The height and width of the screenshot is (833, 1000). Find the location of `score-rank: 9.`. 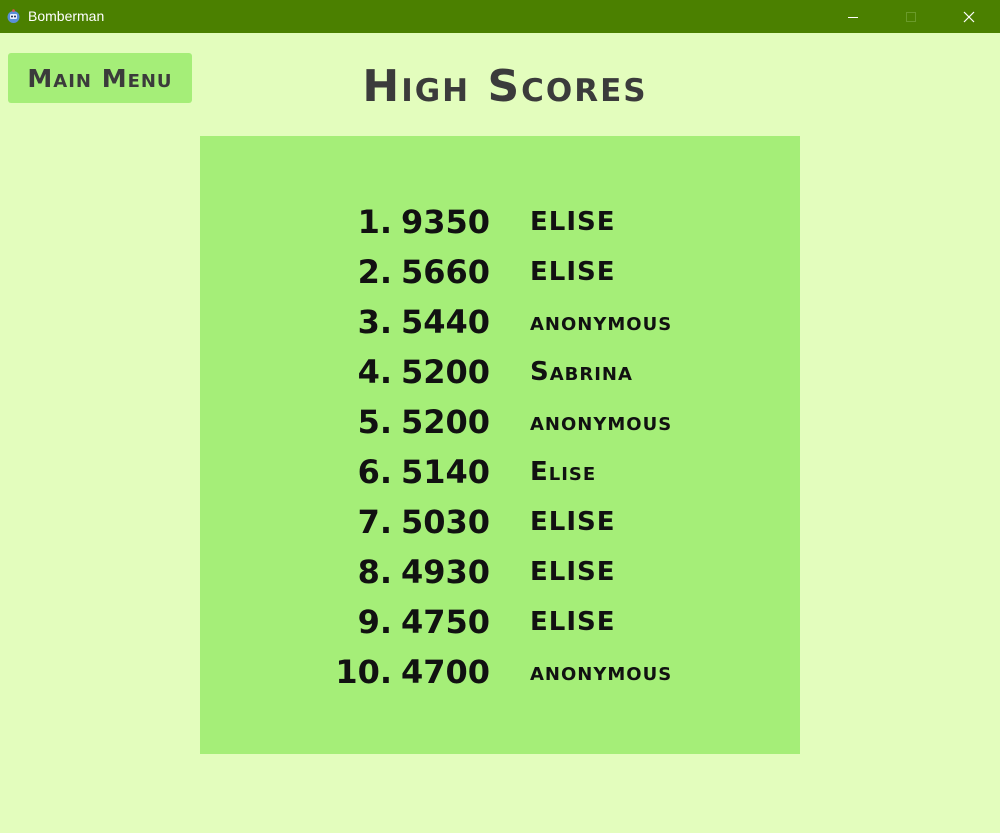

score-rank: 9. is located at coordinates (374, 622).